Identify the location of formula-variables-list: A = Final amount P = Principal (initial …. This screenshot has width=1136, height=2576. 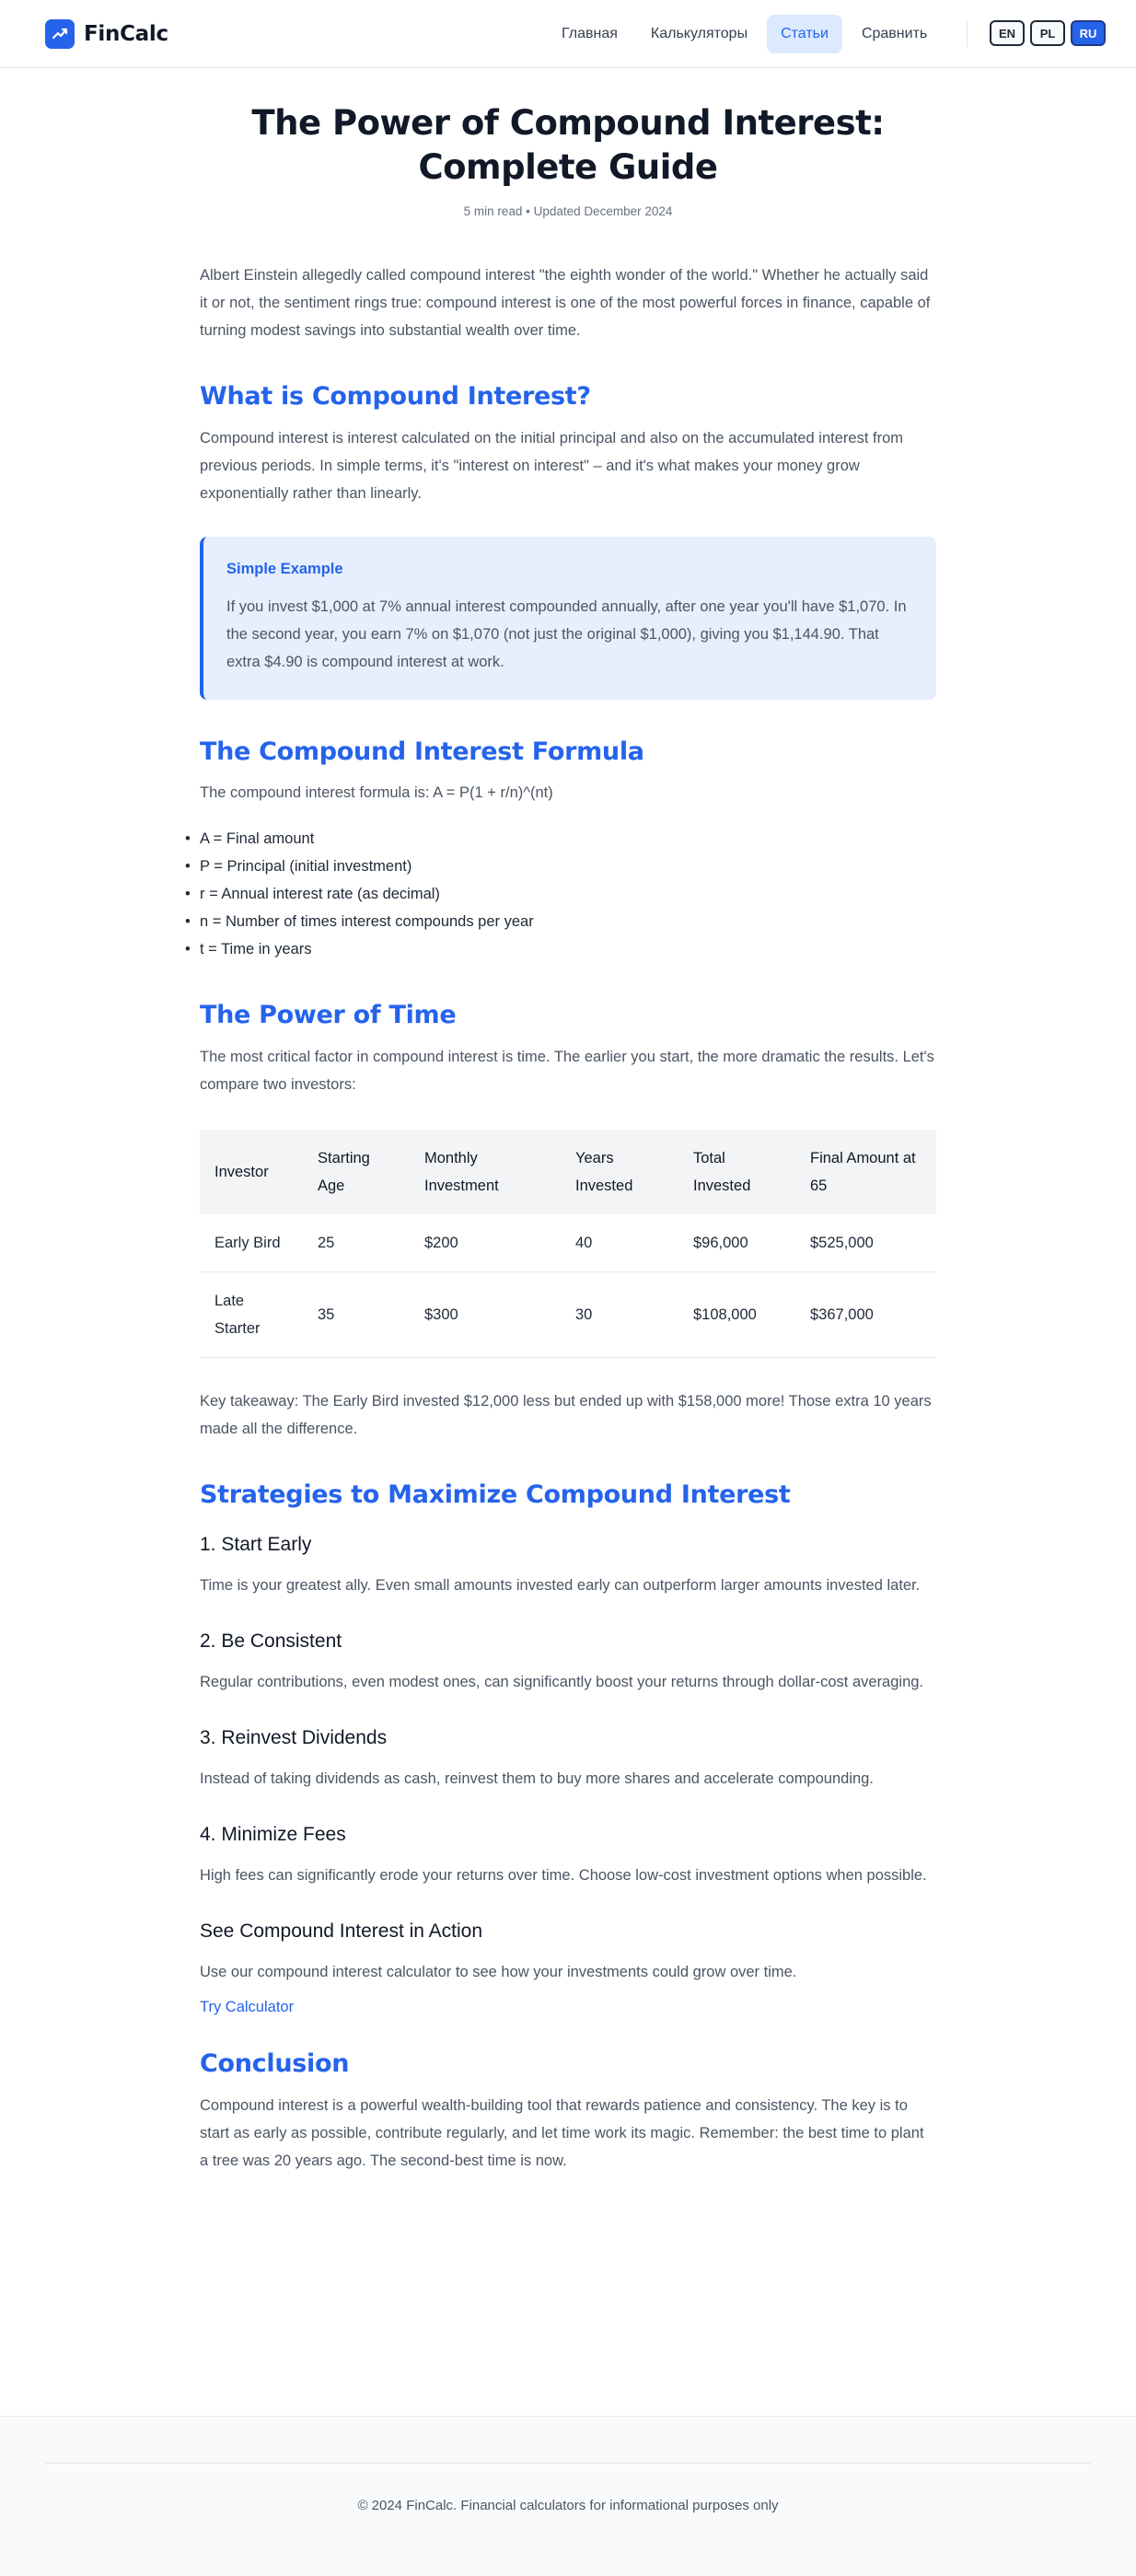
(560, 894).